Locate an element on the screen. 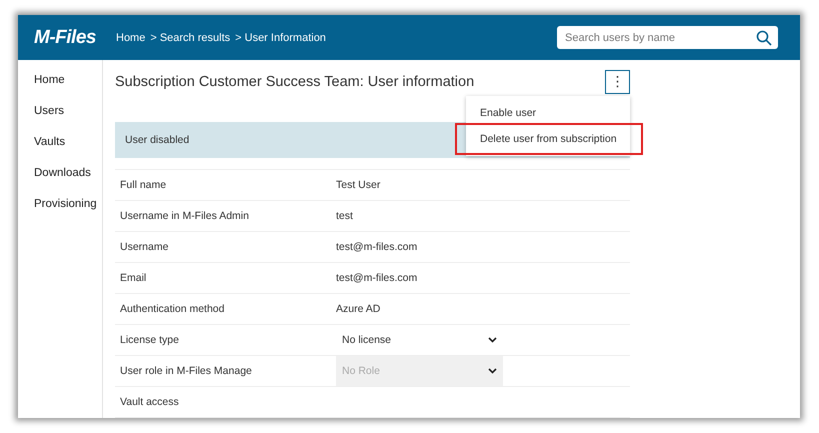  sidebar-item: Downloads is located at coordinates (68, 173).